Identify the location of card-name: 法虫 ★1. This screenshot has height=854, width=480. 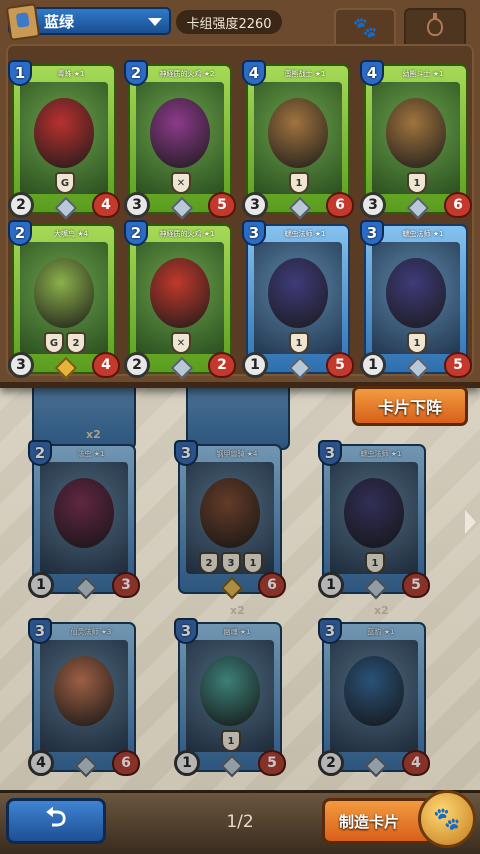
(91, 454).